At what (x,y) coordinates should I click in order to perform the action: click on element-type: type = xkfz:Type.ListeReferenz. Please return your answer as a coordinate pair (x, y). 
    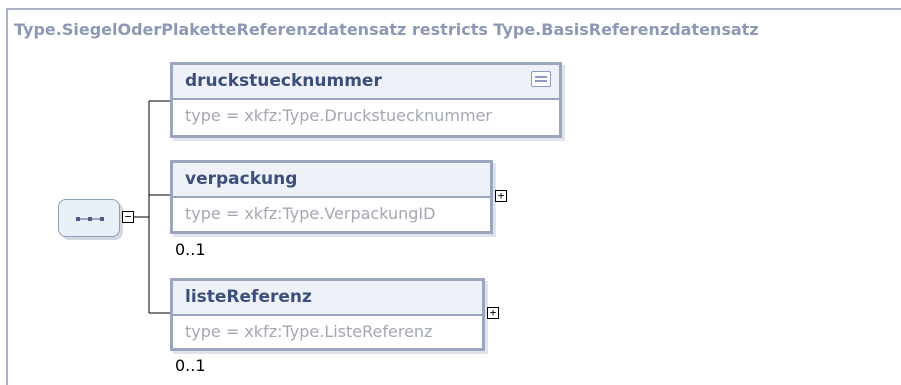
    Looking at the image, I should click on (309, 331).